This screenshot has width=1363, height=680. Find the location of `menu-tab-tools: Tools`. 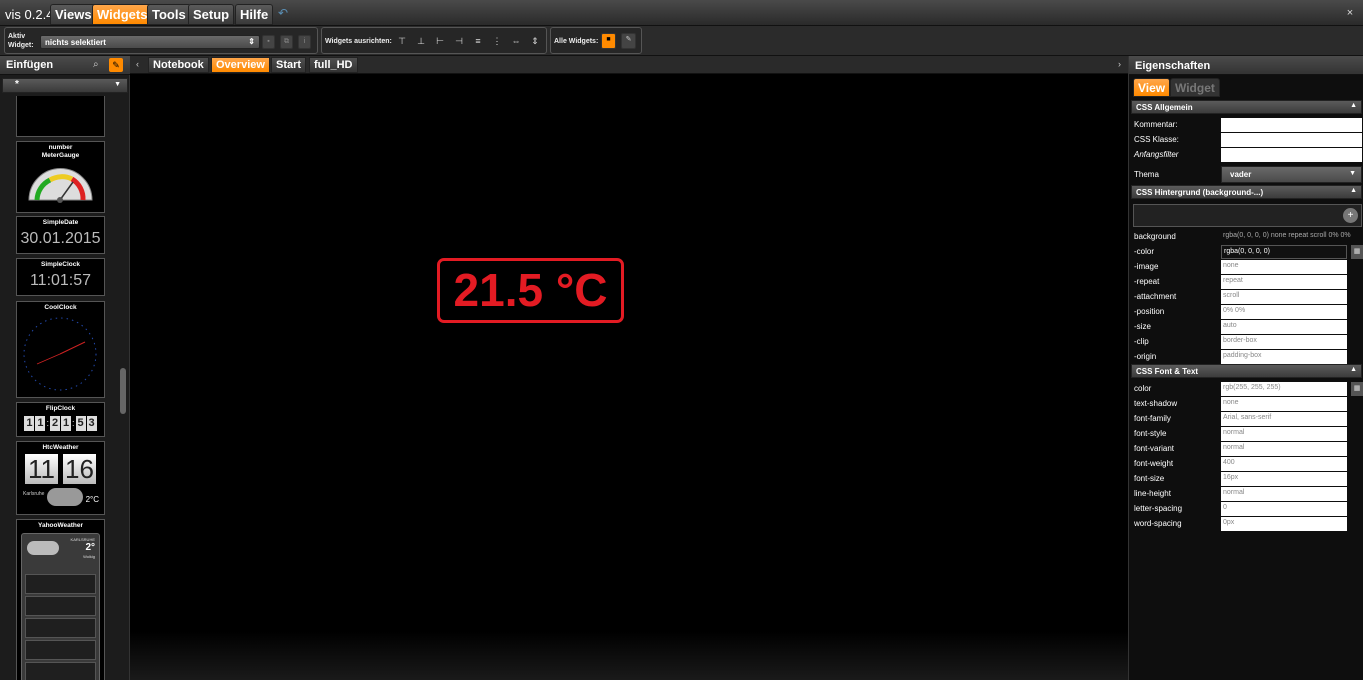

menu-tab-tools: Tools is located at coordinates (169, 14).